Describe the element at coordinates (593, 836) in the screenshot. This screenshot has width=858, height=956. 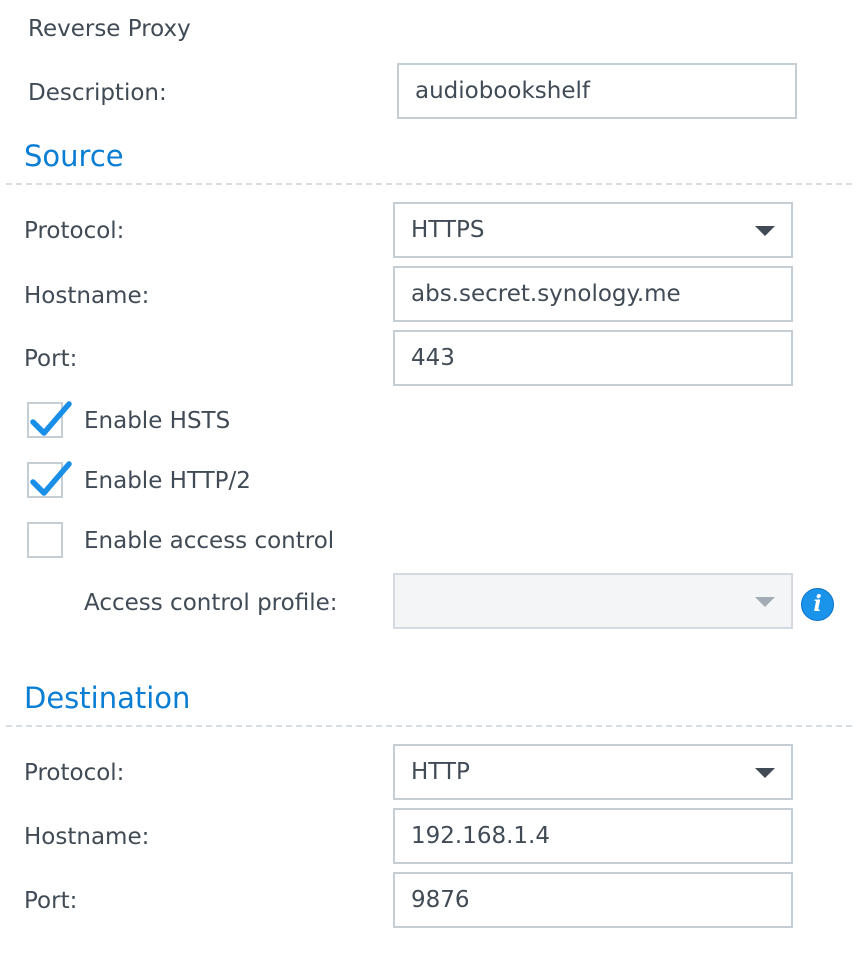
I see `destination-hostname-input` at that location.